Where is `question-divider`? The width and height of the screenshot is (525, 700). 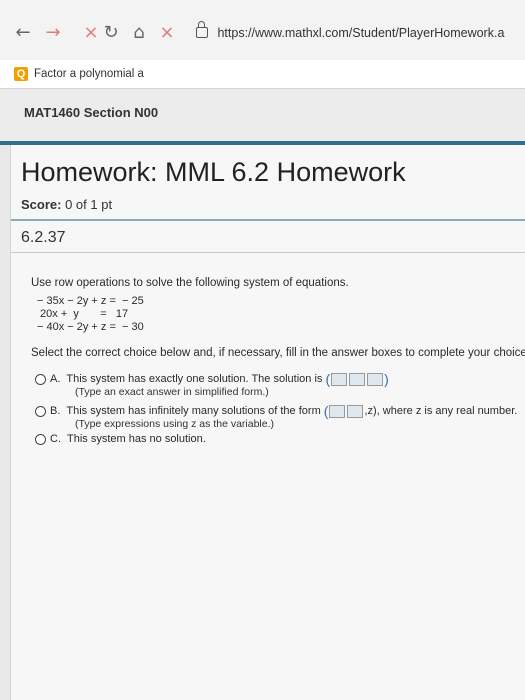 question-divider is located at coordinates (268, 252).